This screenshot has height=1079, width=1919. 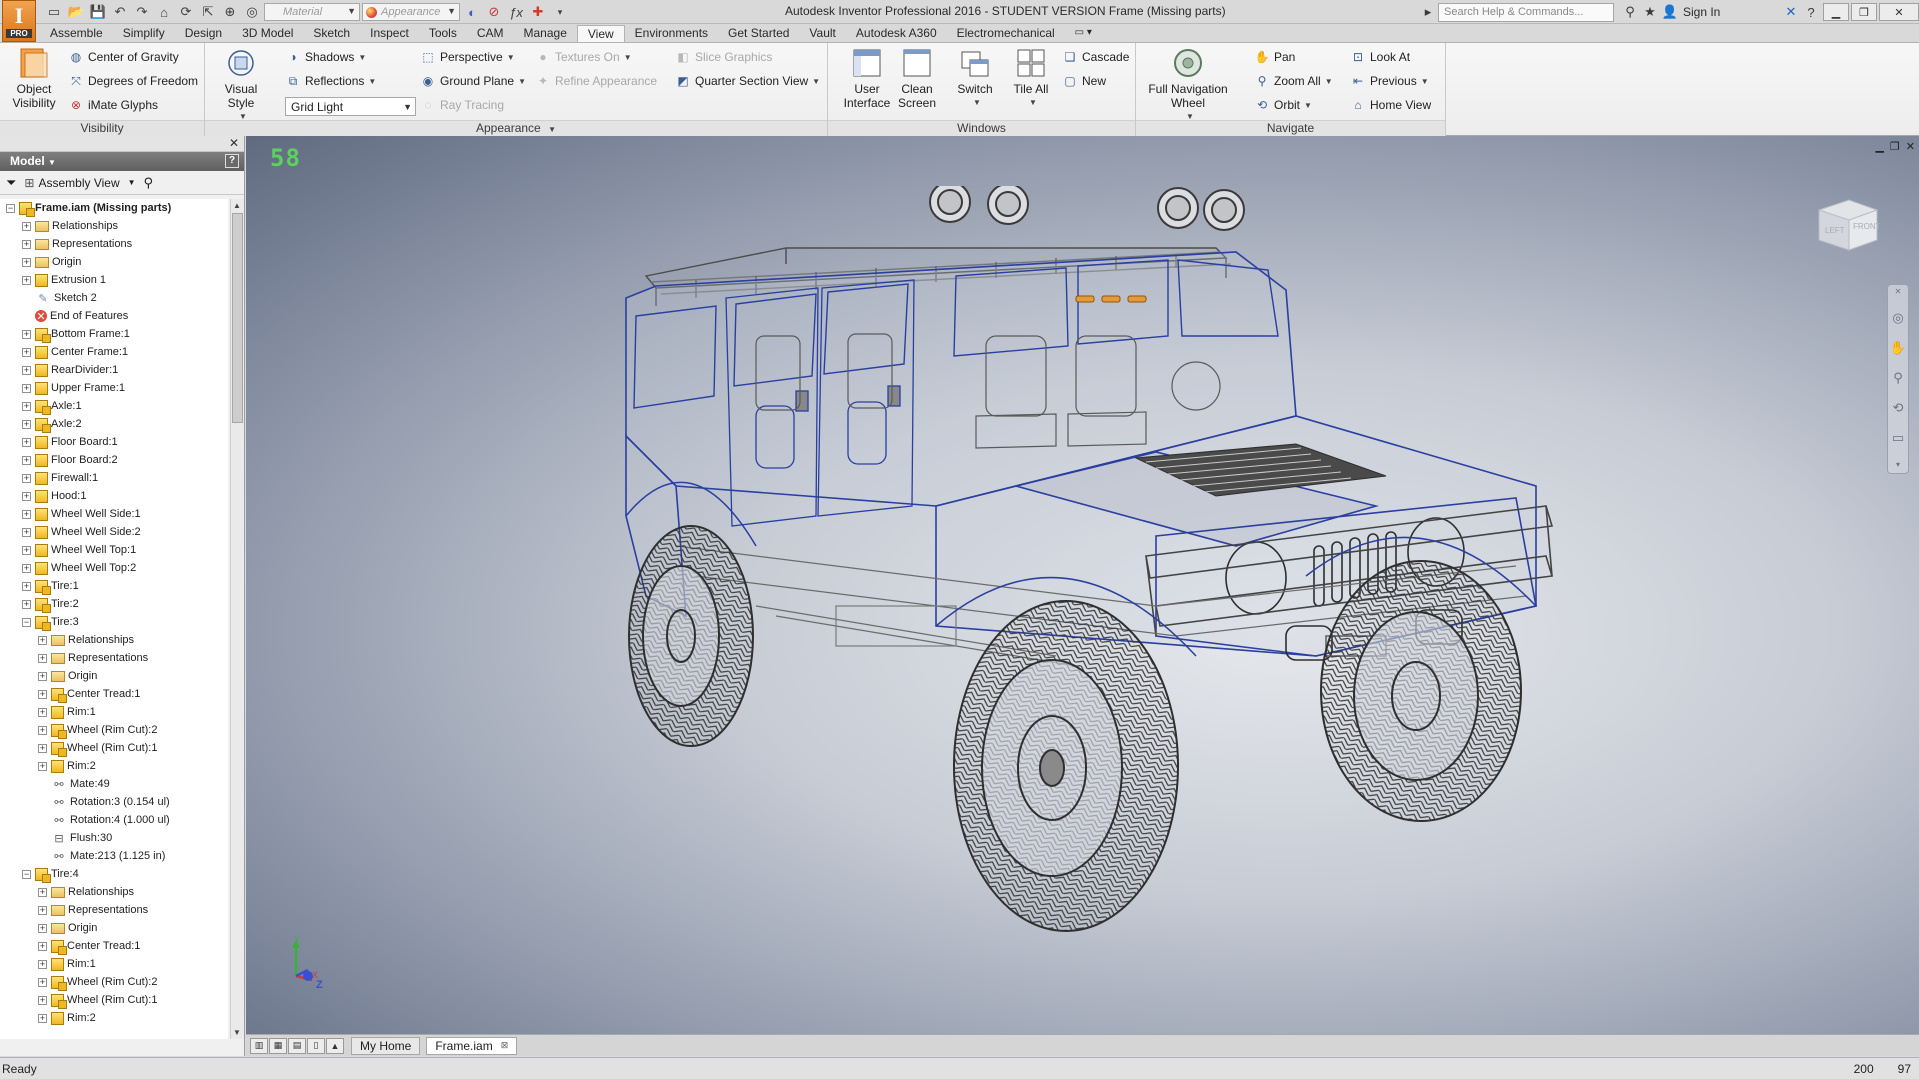 What do you see at coordinates (114, 442) in the screenshot?
I see `tree-item: + Floor Board:1` at bounding box center [114, 442].